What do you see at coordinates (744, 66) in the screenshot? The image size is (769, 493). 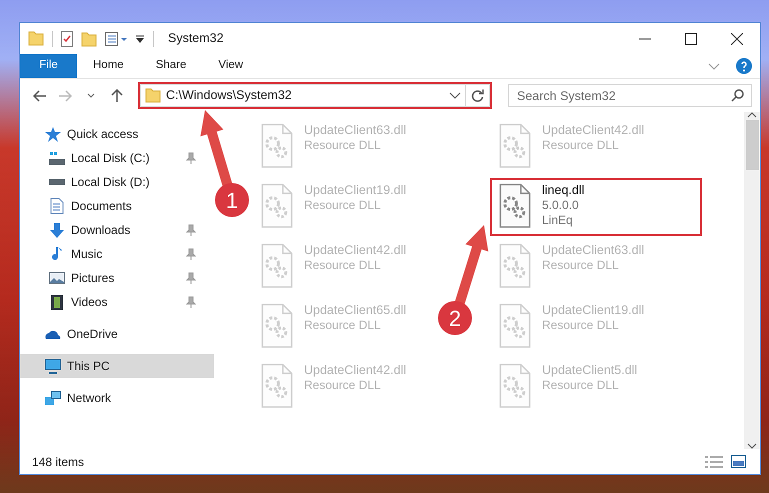 I see `help-icon` at bounding box center [744, 66].